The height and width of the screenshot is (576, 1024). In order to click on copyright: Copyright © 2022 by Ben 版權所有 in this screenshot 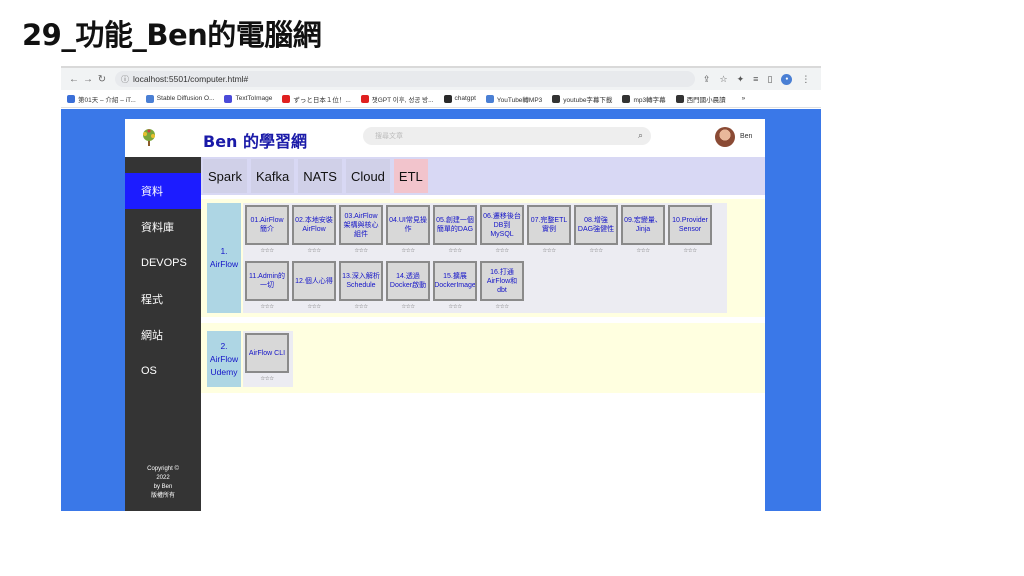, I will do `click(163, 483)`.